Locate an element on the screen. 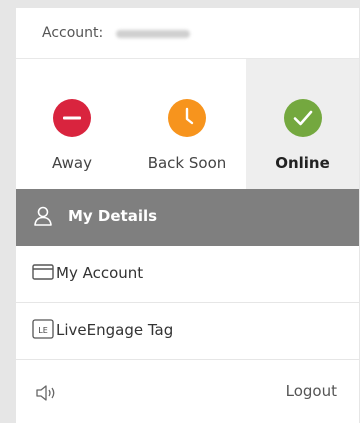 This screenshot has width=360, height=423. le-tag-icon: LE is located at coordinates (43, 331).